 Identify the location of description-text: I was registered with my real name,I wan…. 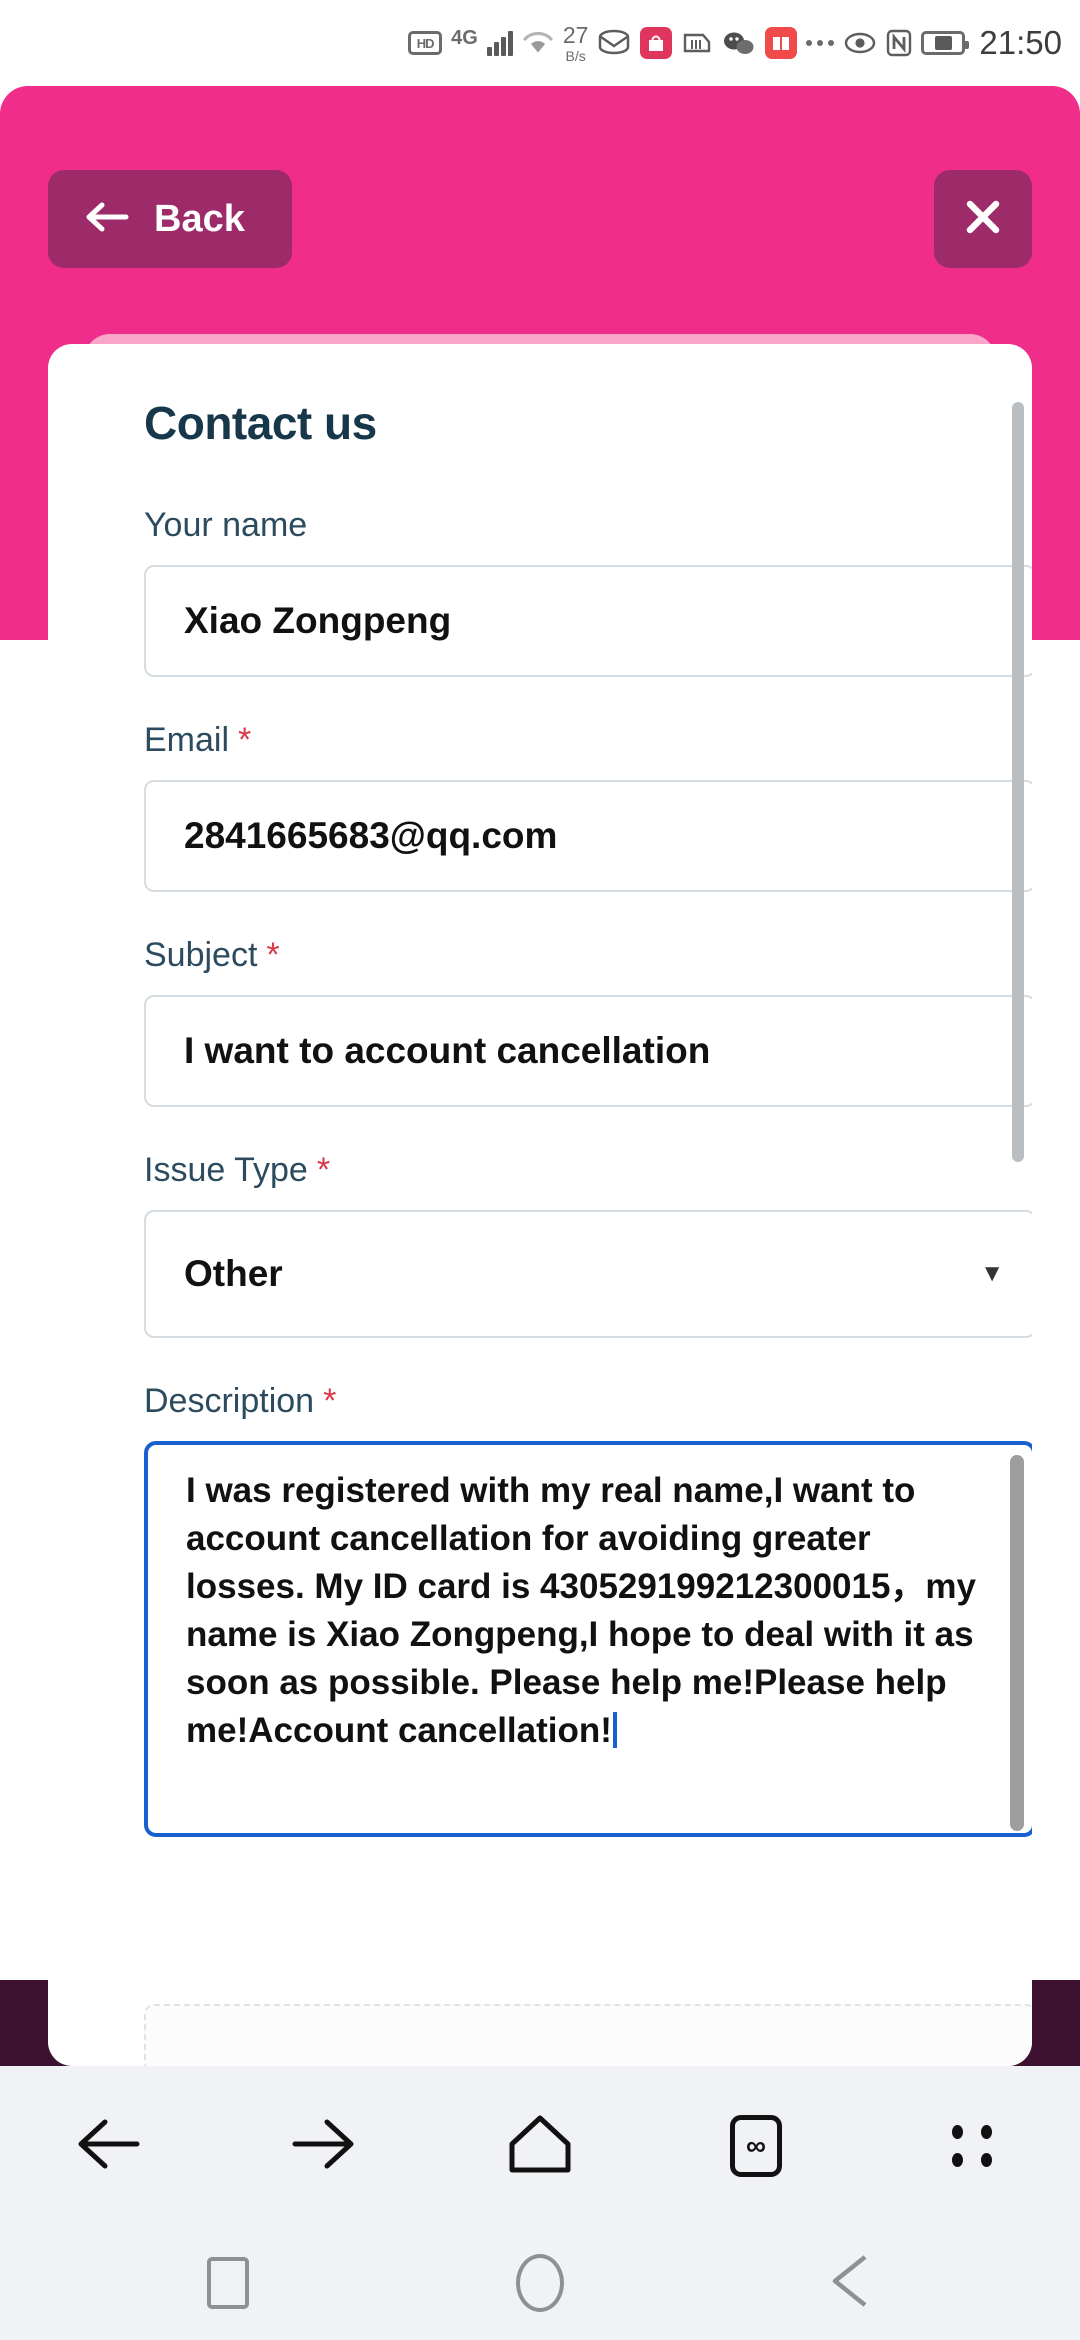
(586, 1610).